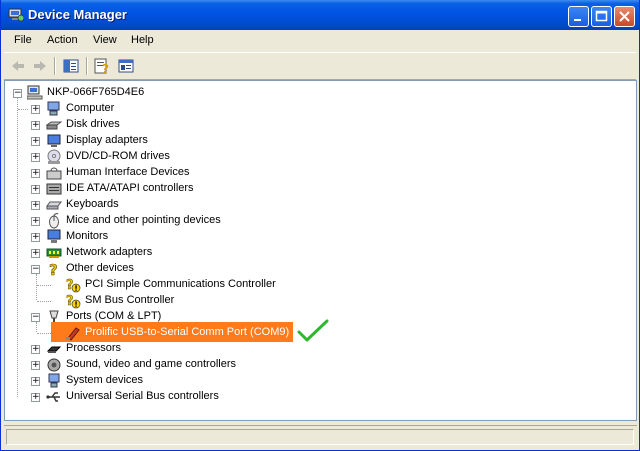 Image resolution: width=640 pixels, height=451 pixels. Describe the element at coordinates (54, 253) in the screenshot. I see `network-adapter-icon` at that location.